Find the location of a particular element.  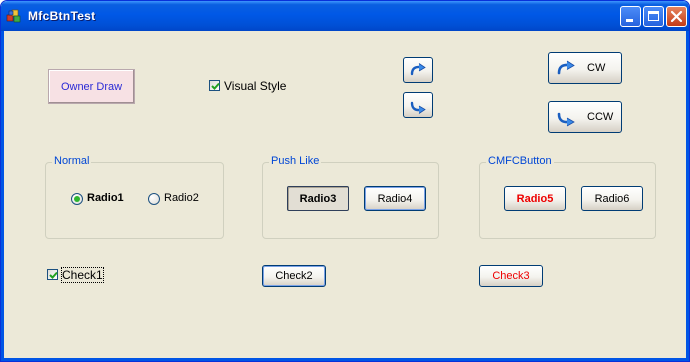

window-frame-left is located at coordinates (2, 196).